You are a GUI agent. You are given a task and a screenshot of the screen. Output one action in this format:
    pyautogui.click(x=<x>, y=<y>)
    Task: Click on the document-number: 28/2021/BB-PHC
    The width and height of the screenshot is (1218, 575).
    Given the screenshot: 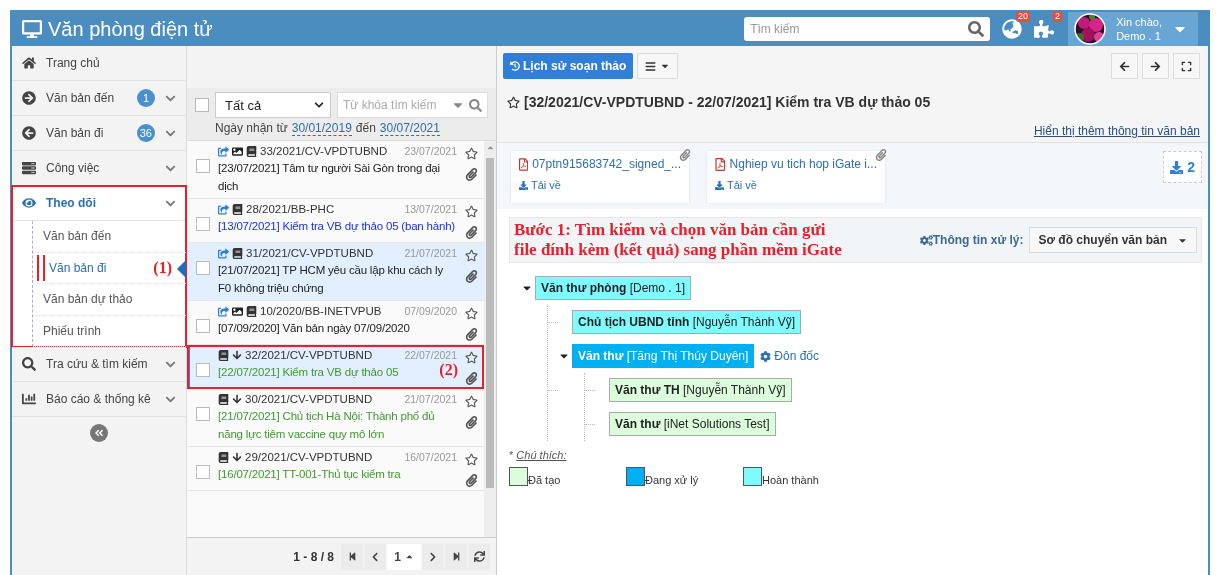 What is the action you would take?
    pyautogui.click(x=290, y=209)
    